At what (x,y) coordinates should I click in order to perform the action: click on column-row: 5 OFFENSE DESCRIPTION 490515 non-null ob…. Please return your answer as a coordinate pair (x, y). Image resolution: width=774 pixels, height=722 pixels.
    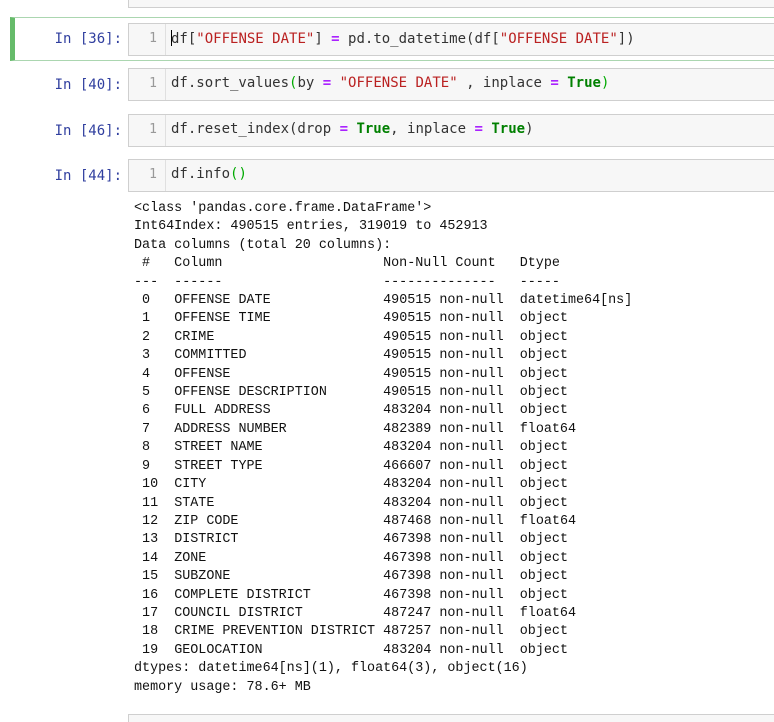
    Looking at the image, I should click on (351, 392).